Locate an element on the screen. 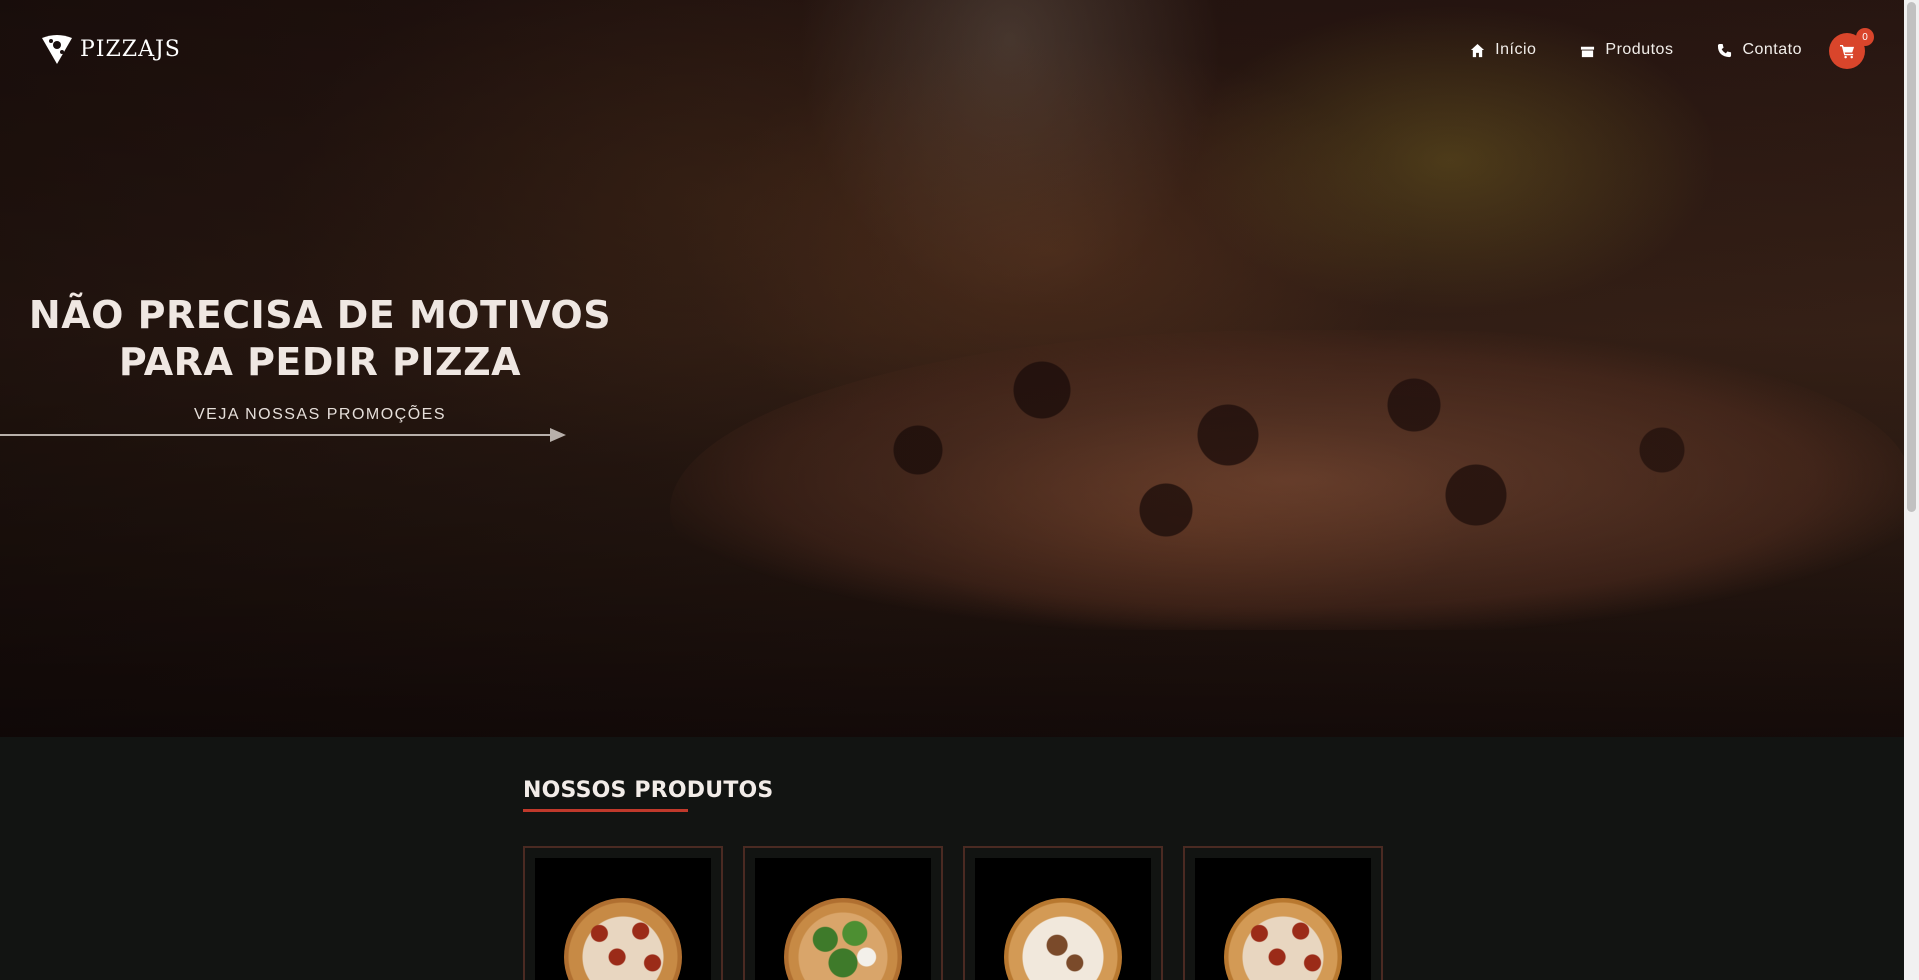  box-icon is located at coordinates (1588, 51).